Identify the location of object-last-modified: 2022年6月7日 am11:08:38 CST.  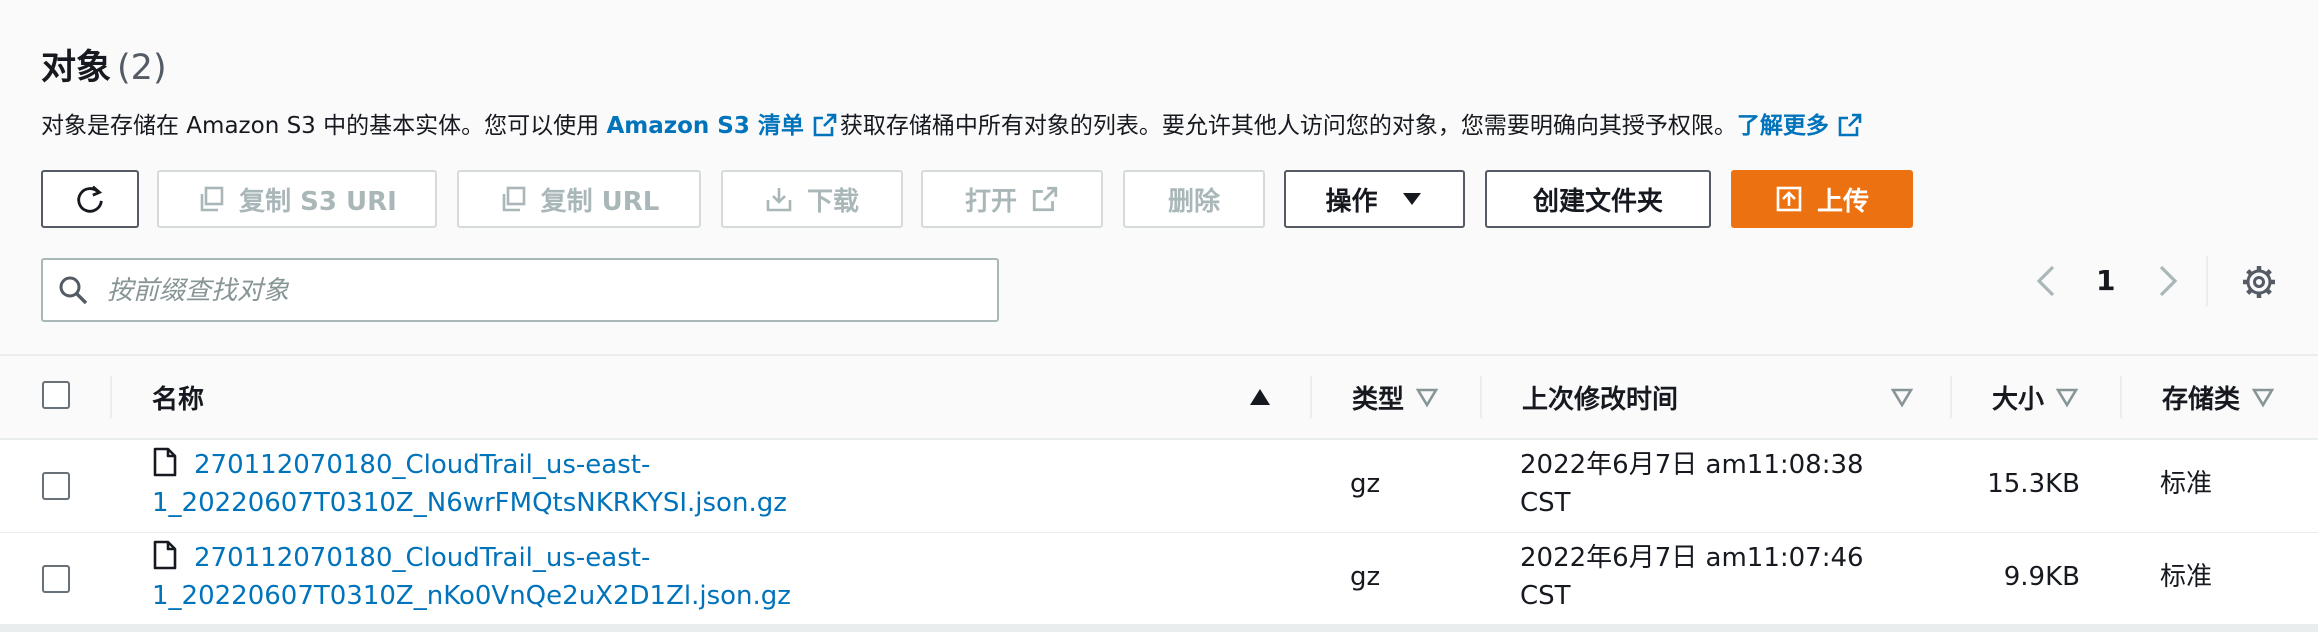
(1692, 484).